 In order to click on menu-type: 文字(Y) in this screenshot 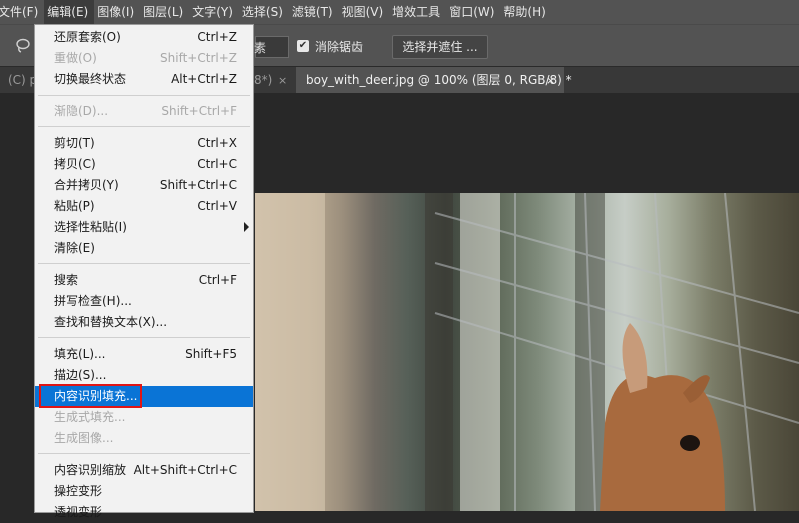, I will do `click(214, 12)`.